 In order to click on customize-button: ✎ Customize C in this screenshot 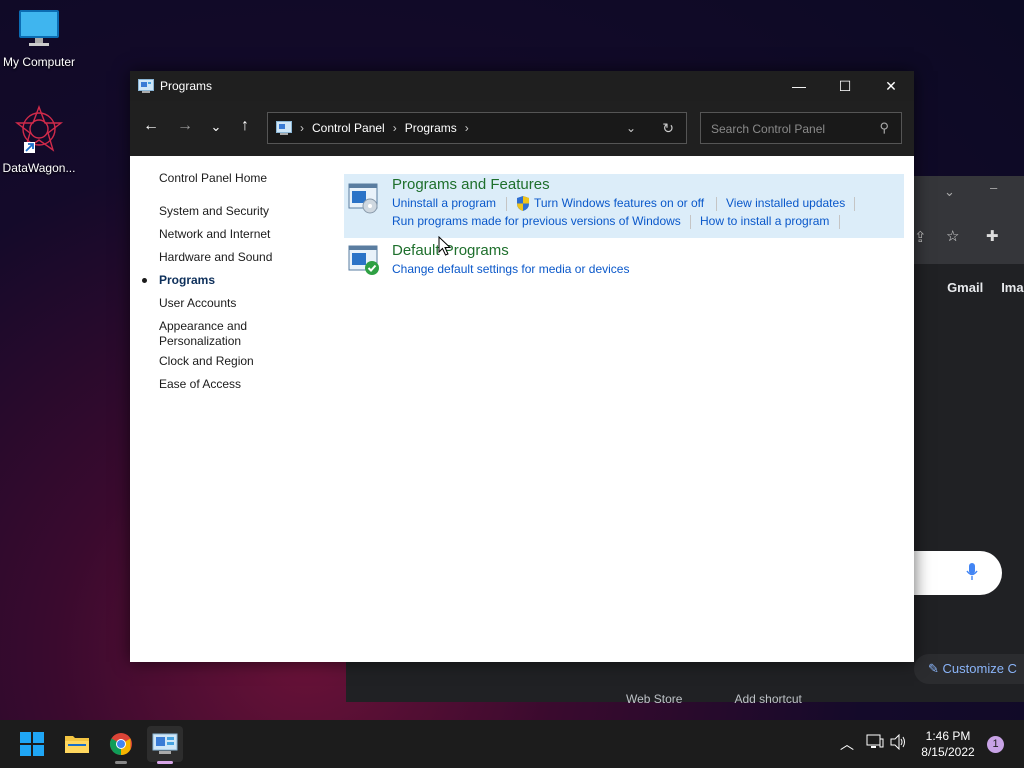, I will do `click(969, 669)`.